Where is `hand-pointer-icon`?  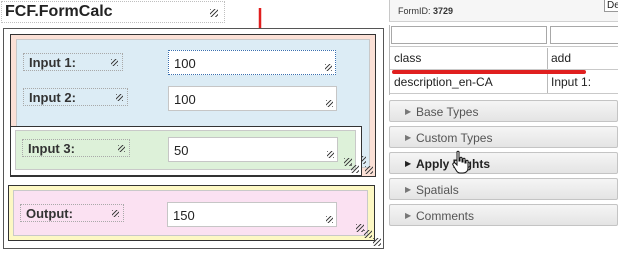
hand-pointer-icon is located at coordinates (460, 162).